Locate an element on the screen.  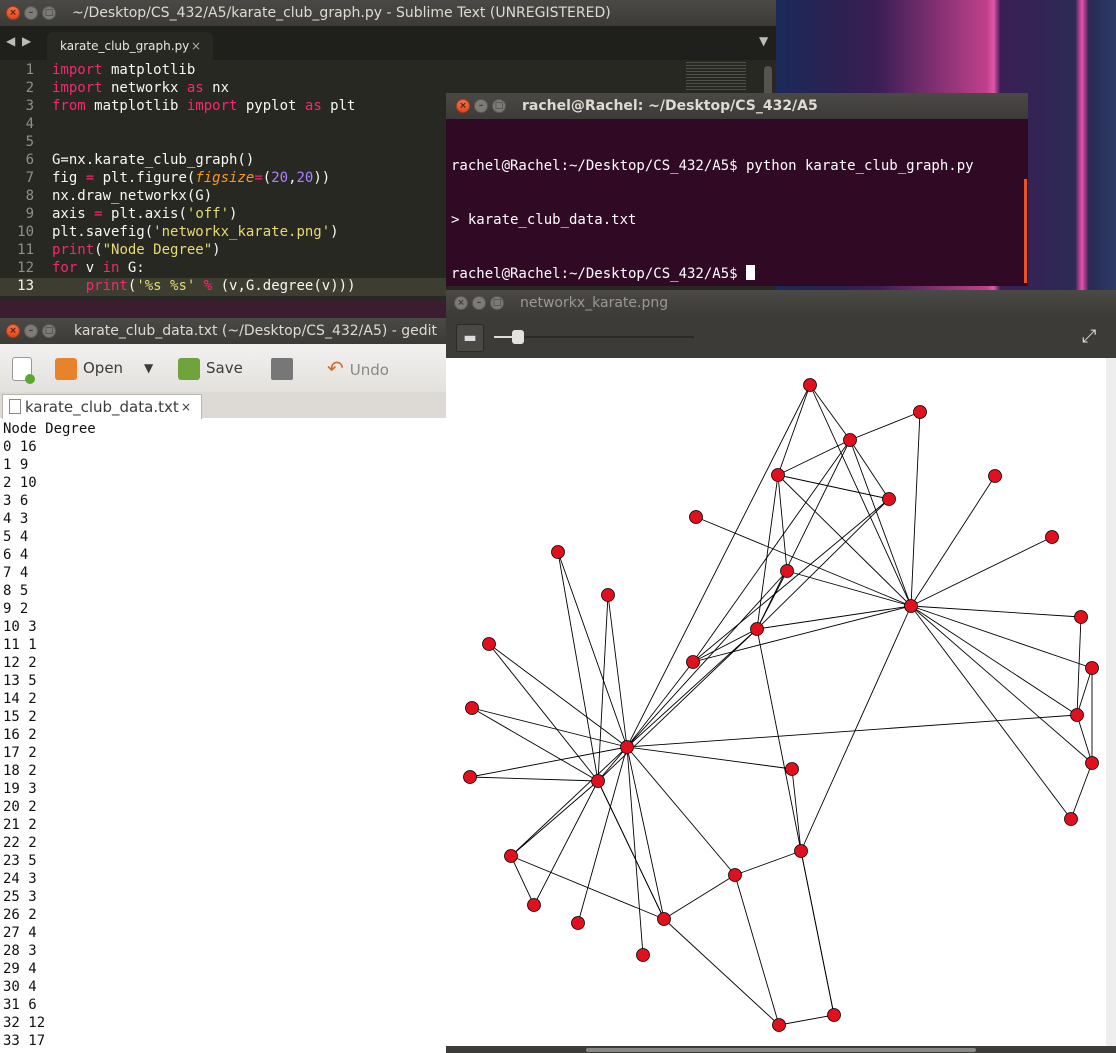
save-button: Save is located at coordinates (210, 368).